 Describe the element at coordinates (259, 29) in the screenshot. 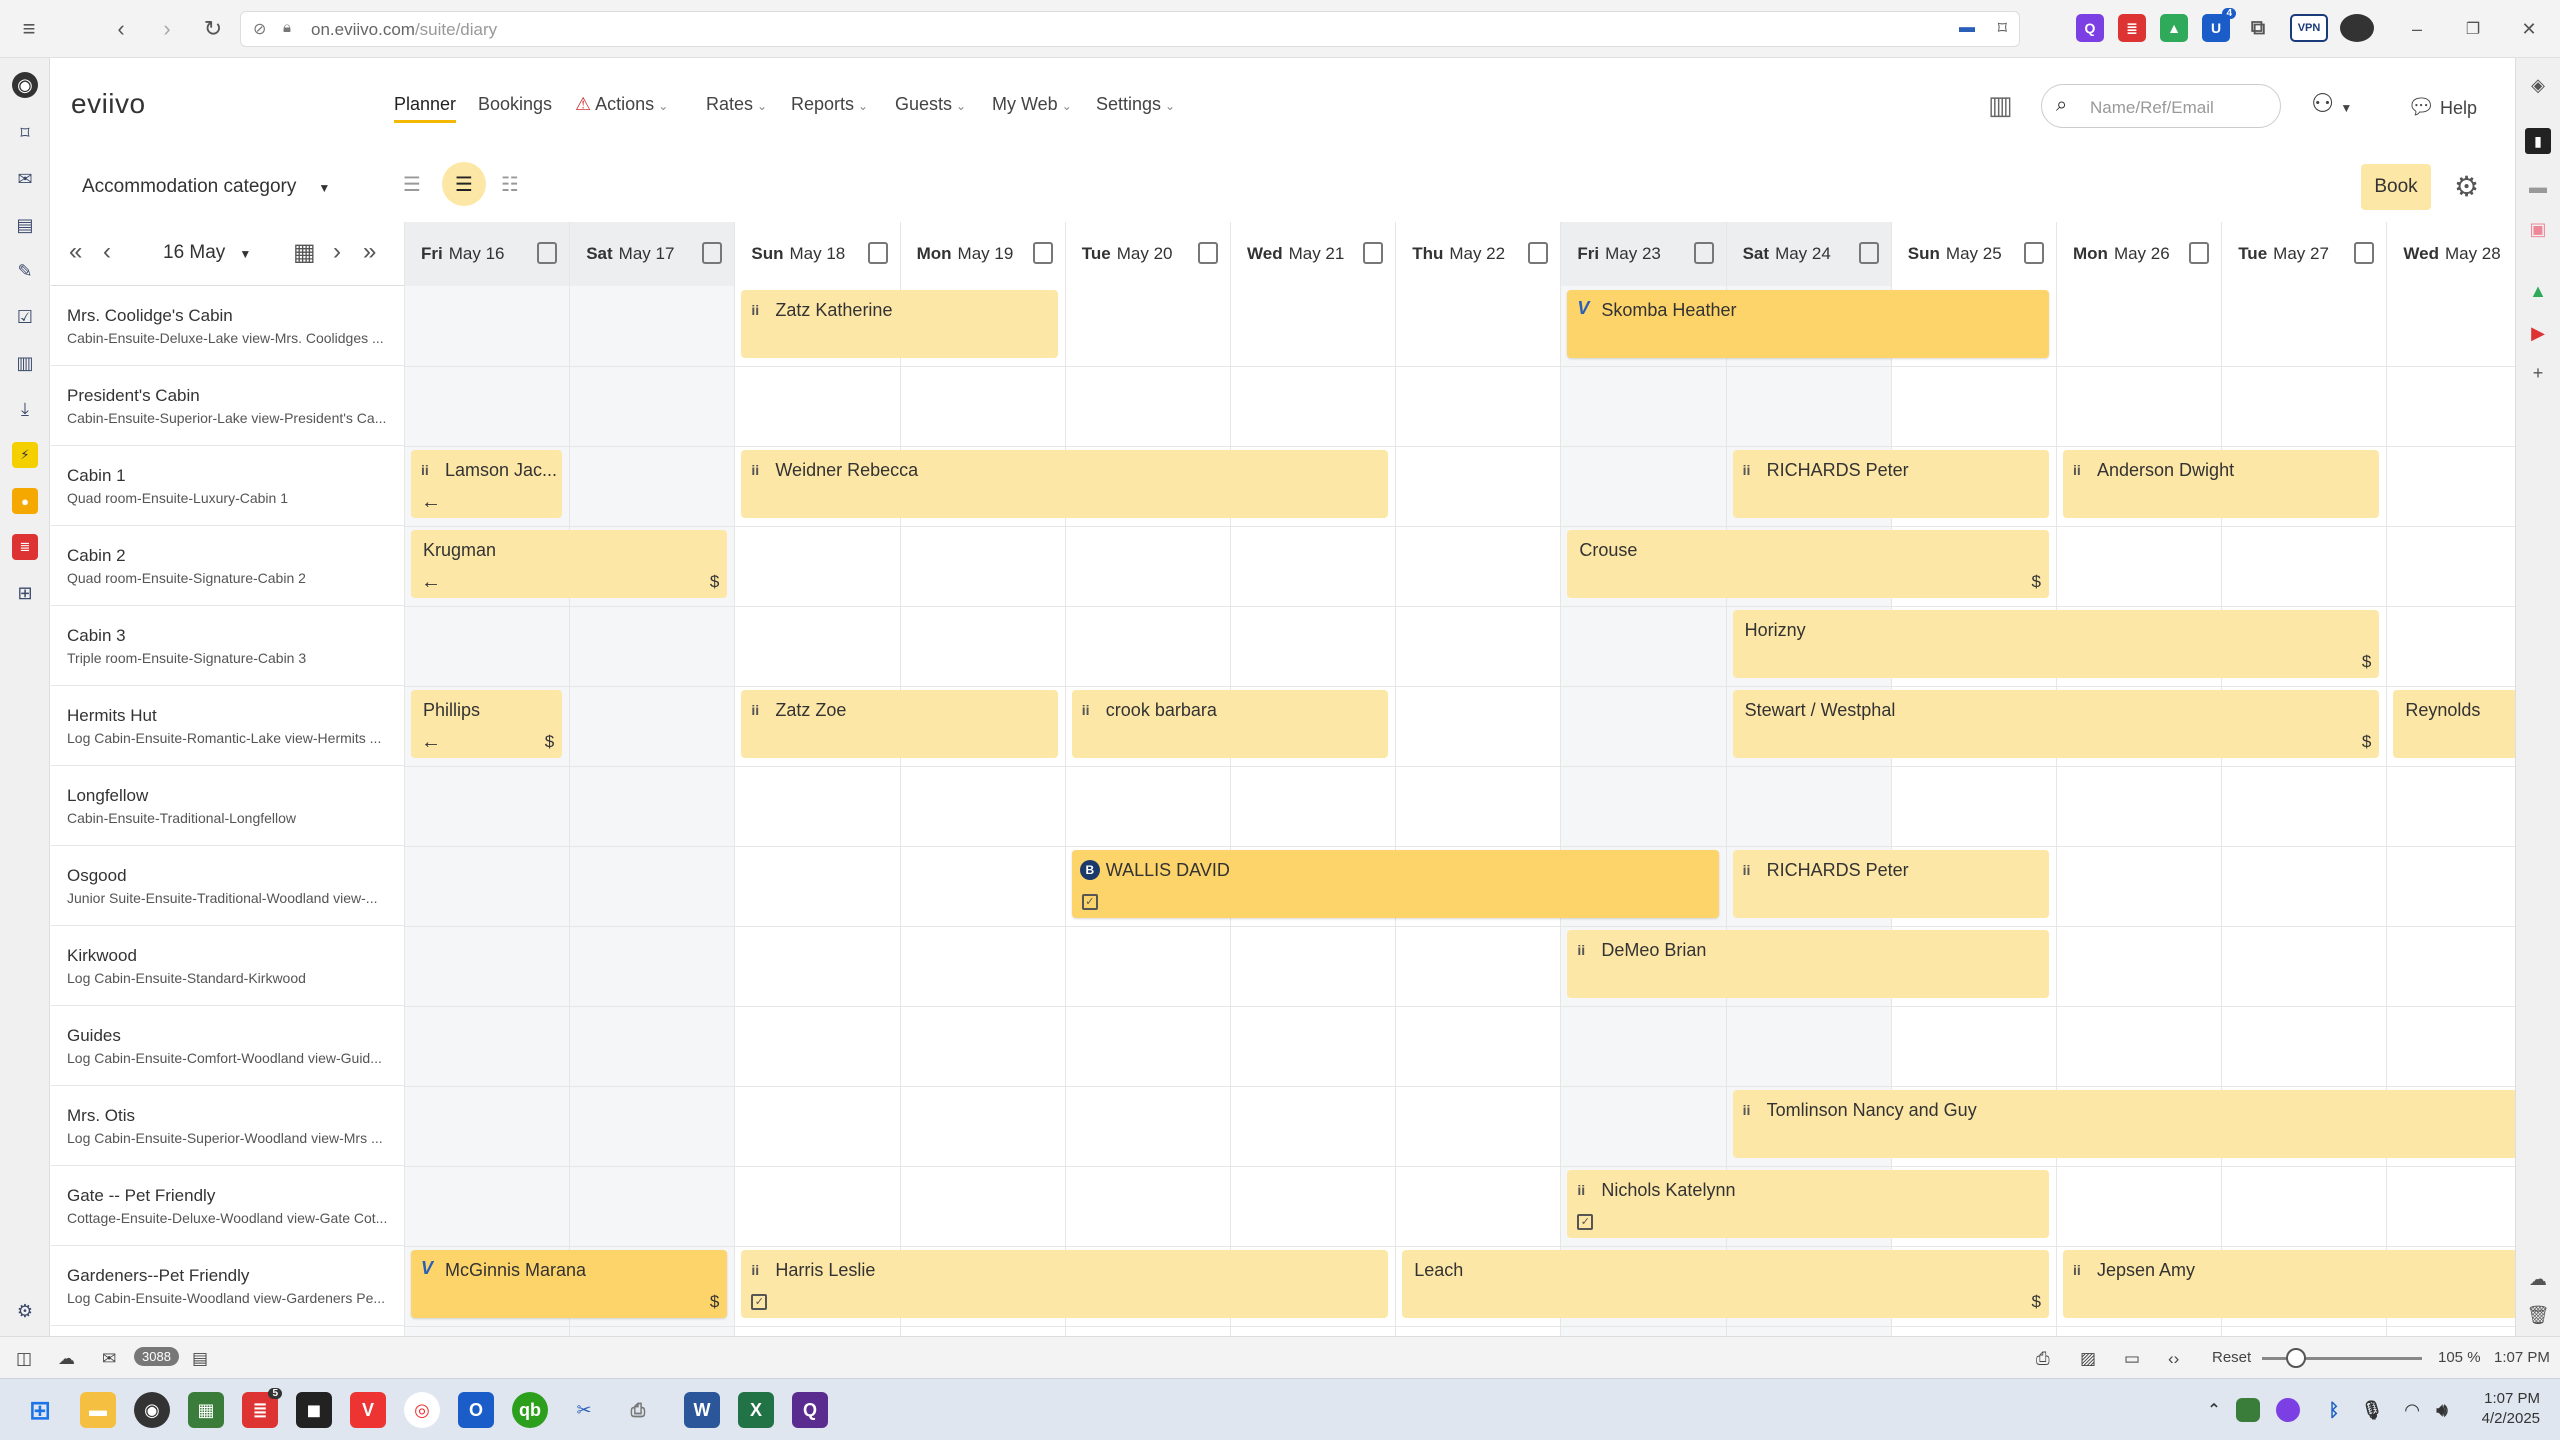

I see `site-settings-icon: ⊘` at that location.